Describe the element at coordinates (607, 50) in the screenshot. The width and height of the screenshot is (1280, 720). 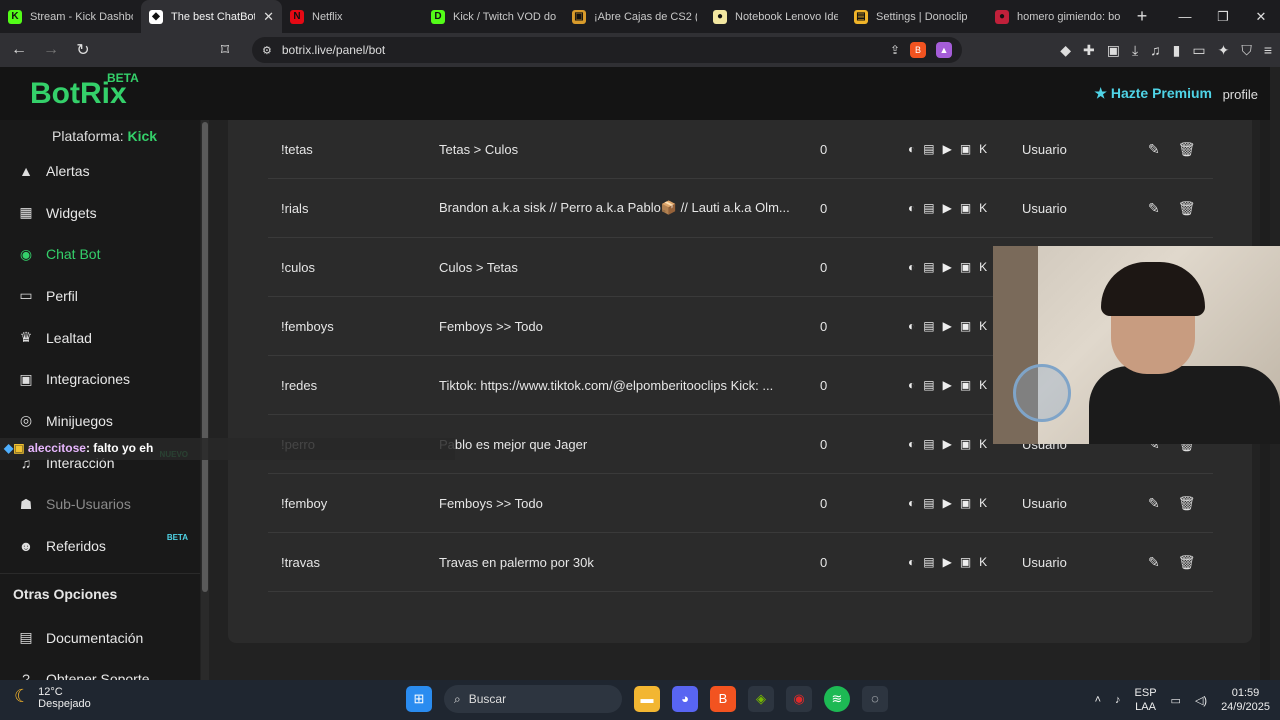
I see `address-bar: ⚙ botrix.live/panel/bot ⇪ B ▲` at that location.